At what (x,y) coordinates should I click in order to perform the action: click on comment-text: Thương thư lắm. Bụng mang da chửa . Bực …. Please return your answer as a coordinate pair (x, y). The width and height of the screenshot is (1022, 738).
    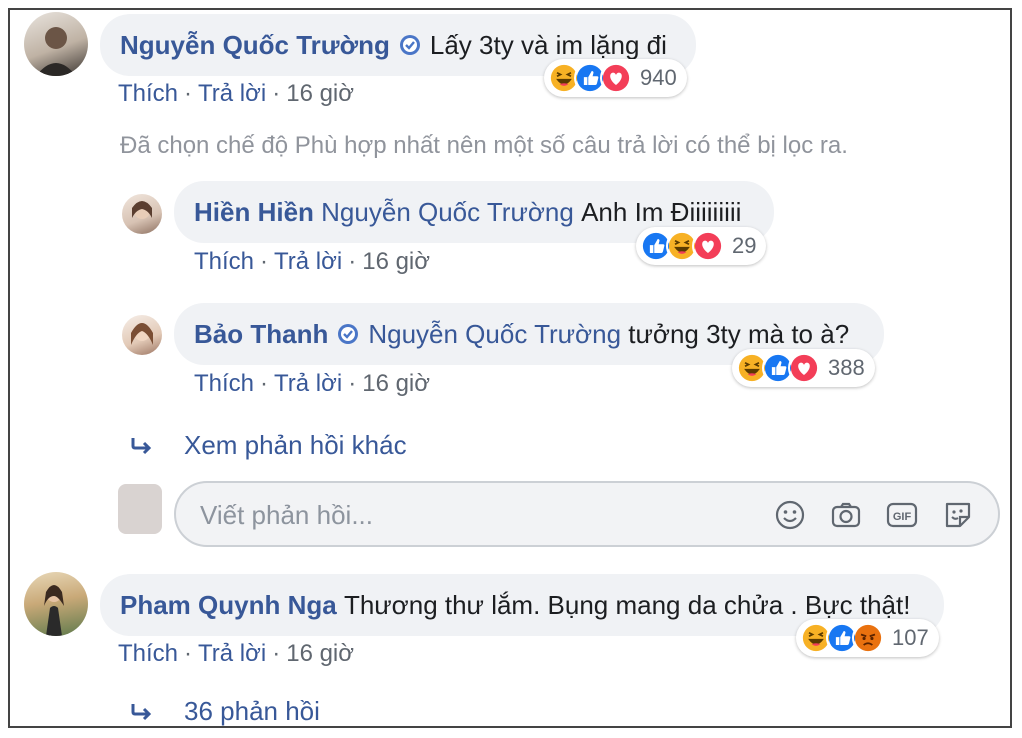
    Looking at the image, I should click on (627, 604).